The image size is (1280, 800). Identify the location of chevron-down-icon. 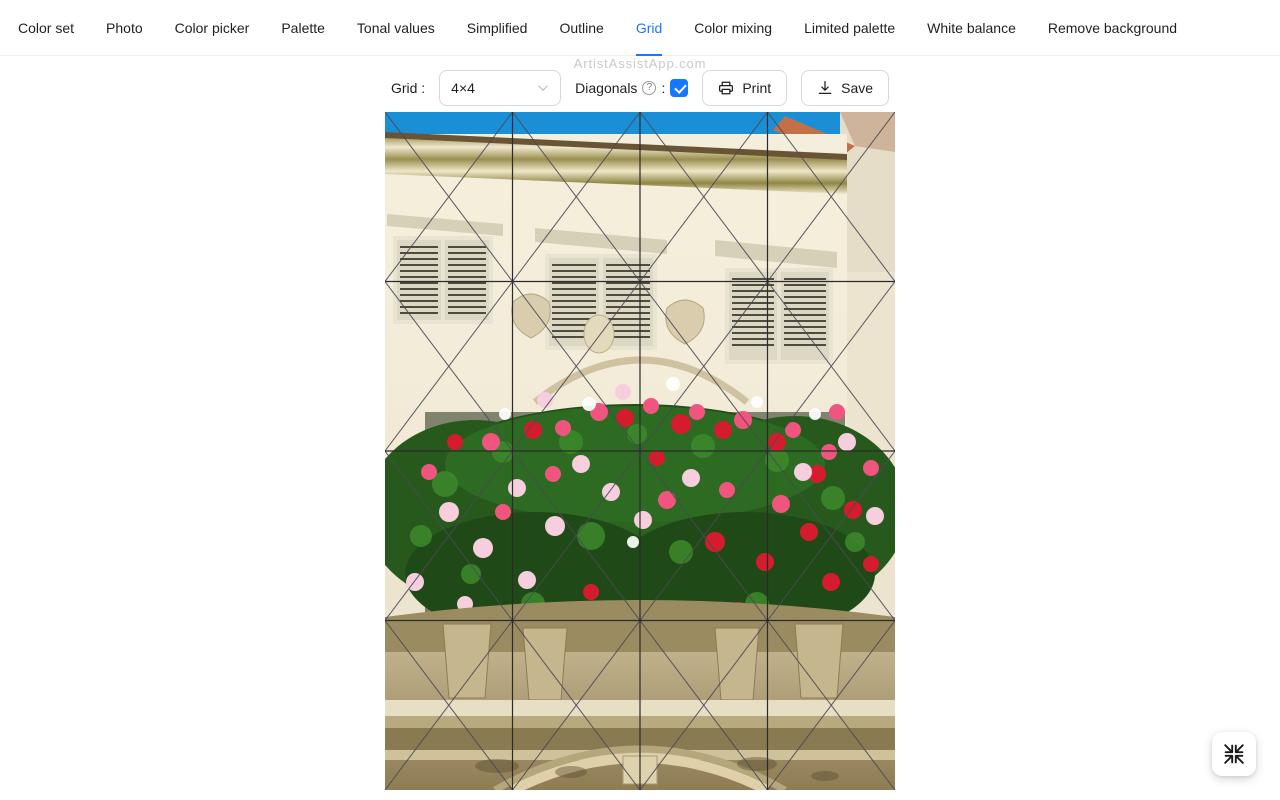
(543, 88).